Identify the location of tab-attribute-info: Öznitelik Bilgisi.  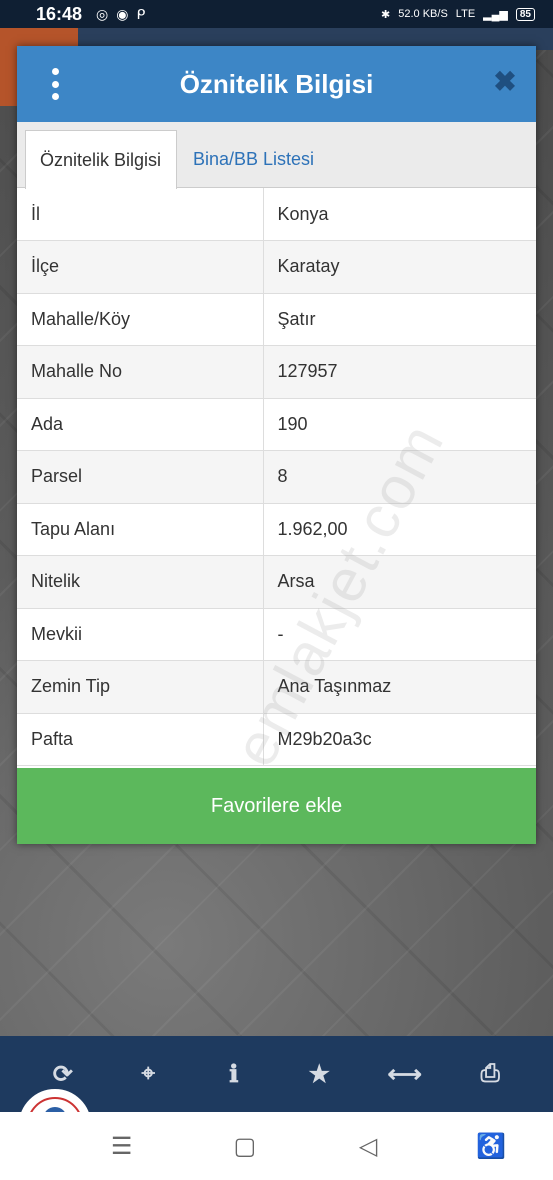
(101, 159).